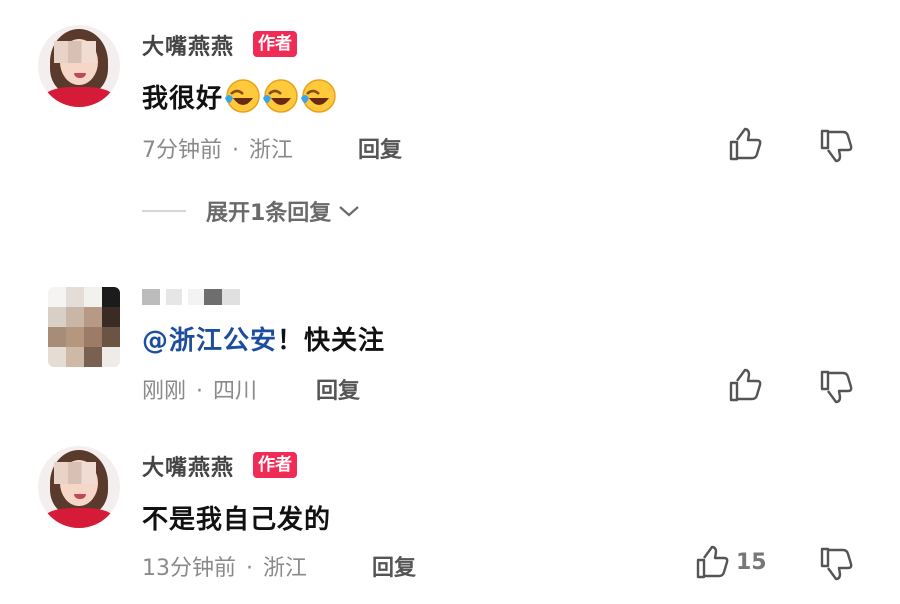 The width and height of the screenshot is (900, 604). I want to click on timestamp: 刚刚, so click(164, 391).